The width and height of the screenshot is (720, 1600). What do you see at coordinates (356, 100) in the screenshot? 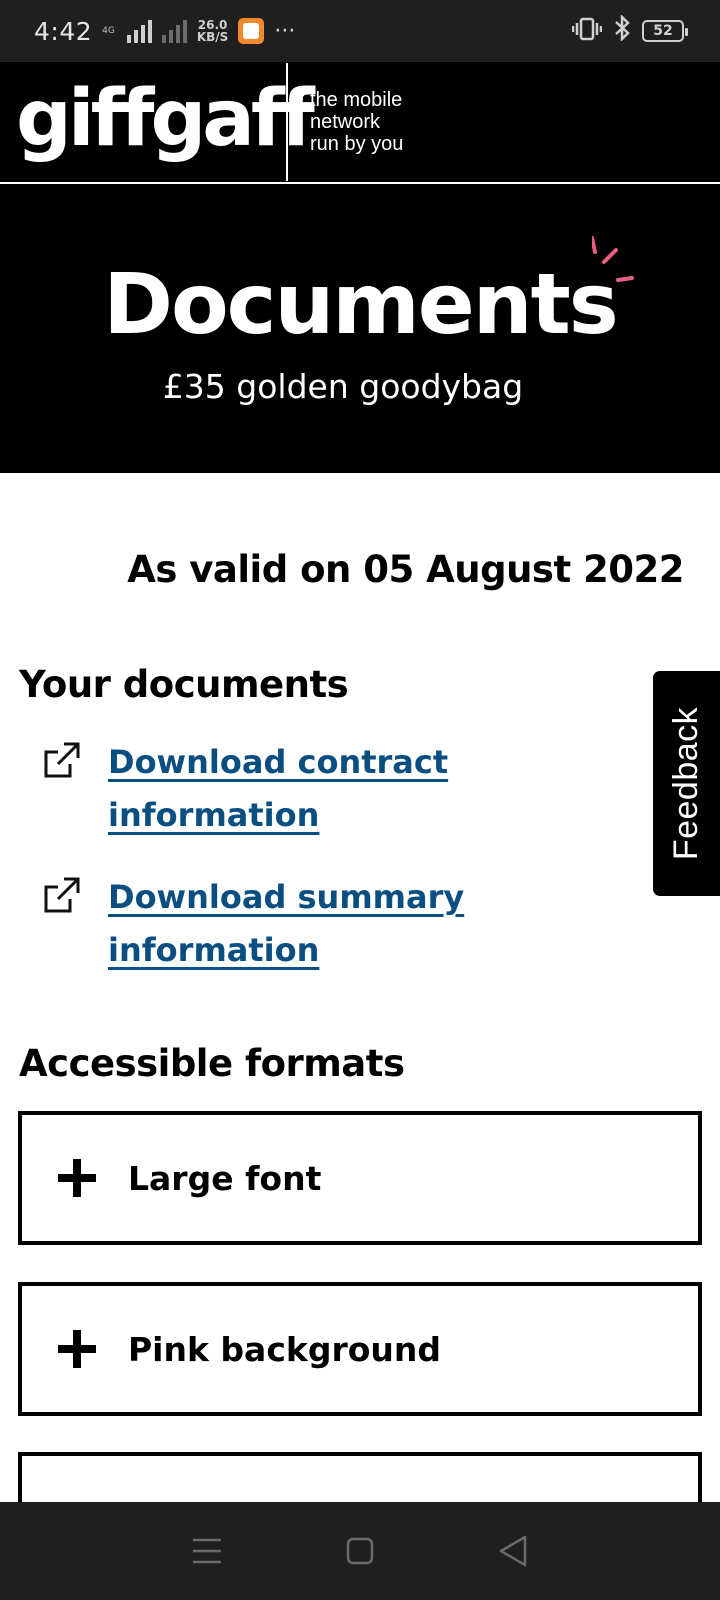
I see `tagline-line-1: the mobile` at bounding box center [356, 100].